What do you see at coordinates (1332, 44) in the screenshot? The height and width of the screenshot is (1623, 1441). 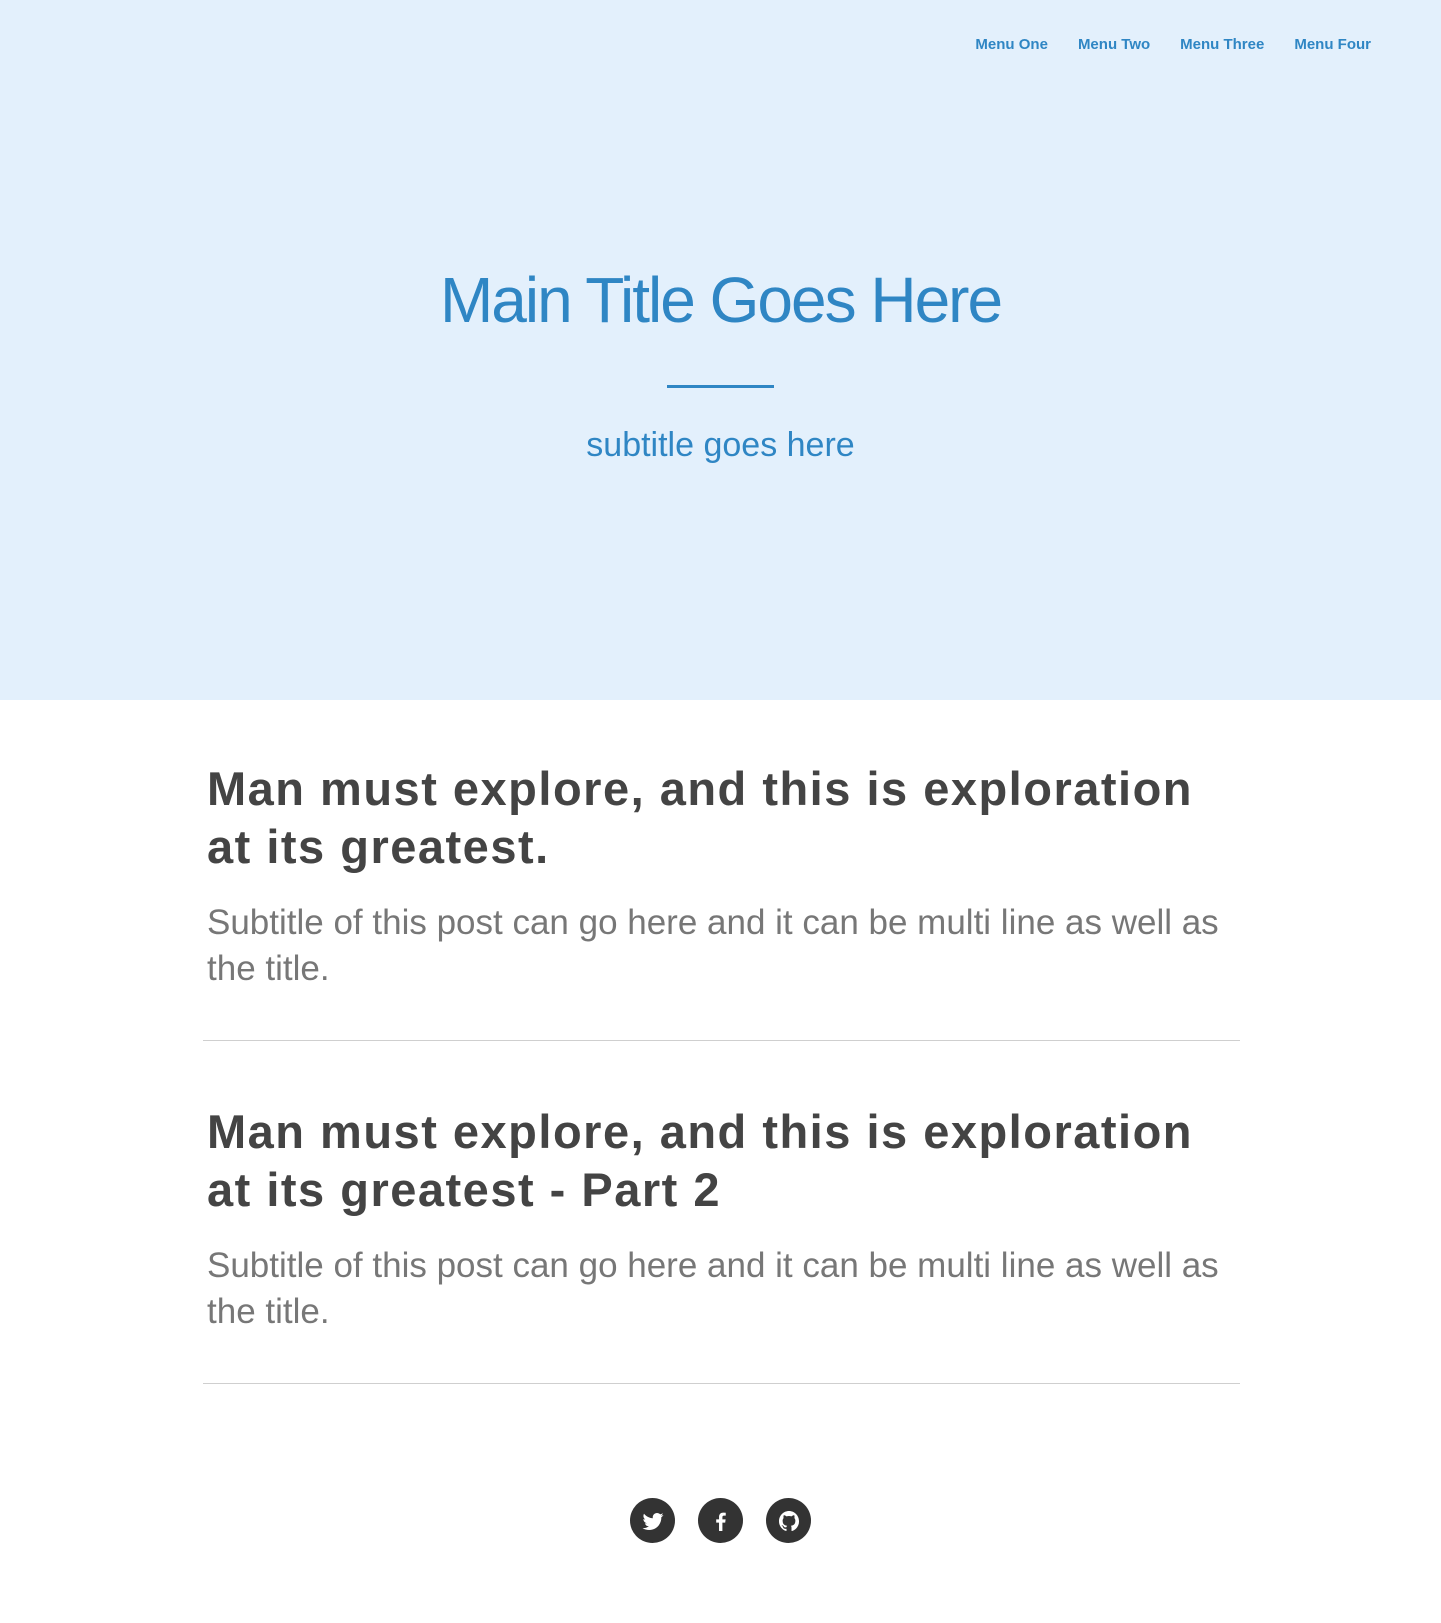 I see `nav-item-menu-four: Menu Four` at bounding box center [1332, 44].